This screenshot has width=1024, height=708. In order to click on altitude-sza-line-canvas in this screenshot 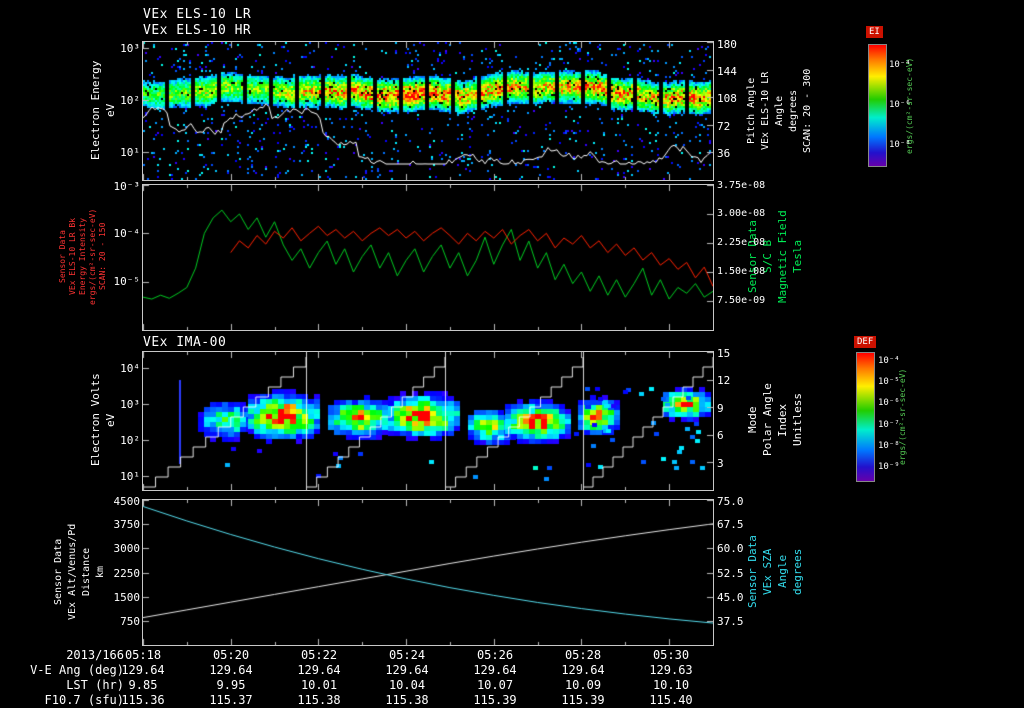, I will do `click(428, 572)`.